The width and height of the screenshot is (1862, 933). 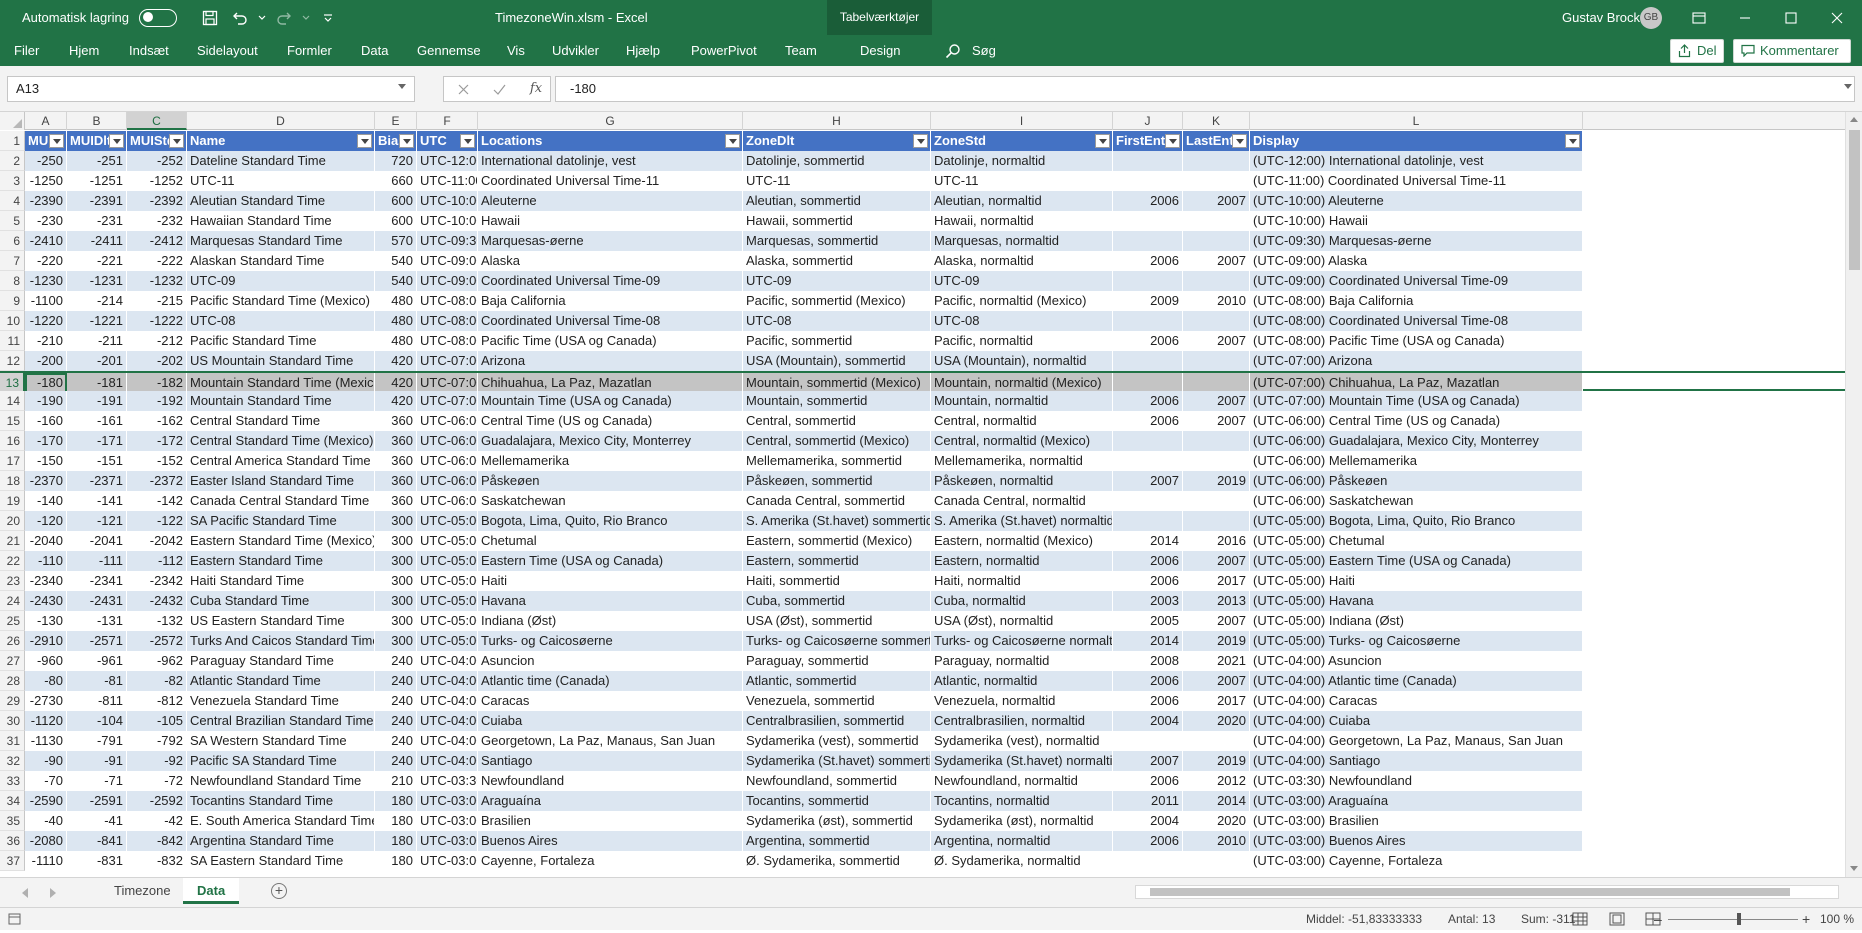 I want to click on cell-muistd: -2392, so click(x=157, y=201).